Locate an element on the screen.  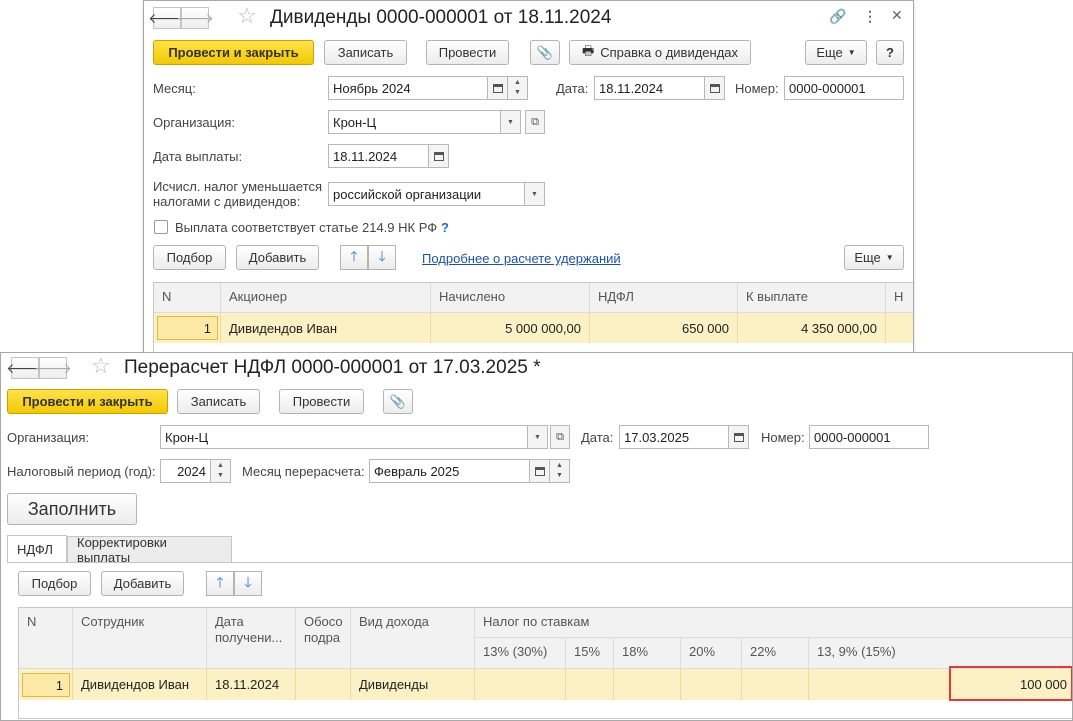
number-label: Номер: is located at coordinates (783, 437).